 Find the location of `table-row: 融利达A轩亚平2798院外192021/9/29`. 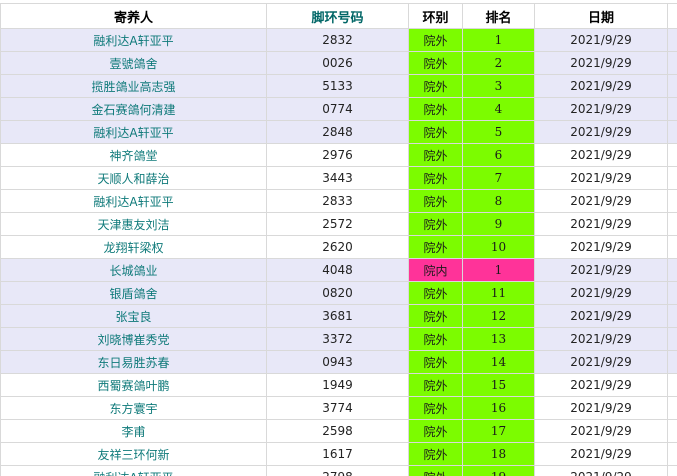

table-row: 融利达A轩亚平2798院外192021/9/29 is located at coordinates (338, 470).